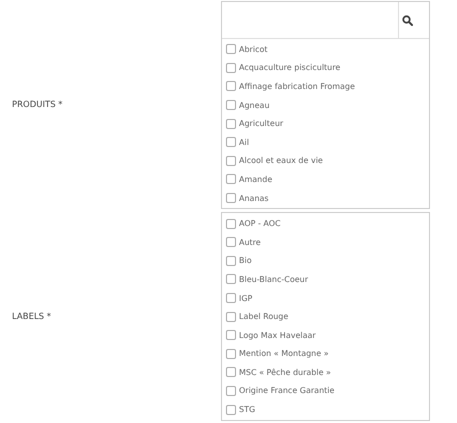 Image resolution: width=457 pixels, height=423 pixels. I want to click on option-label: Agneau, so click(254, 105).